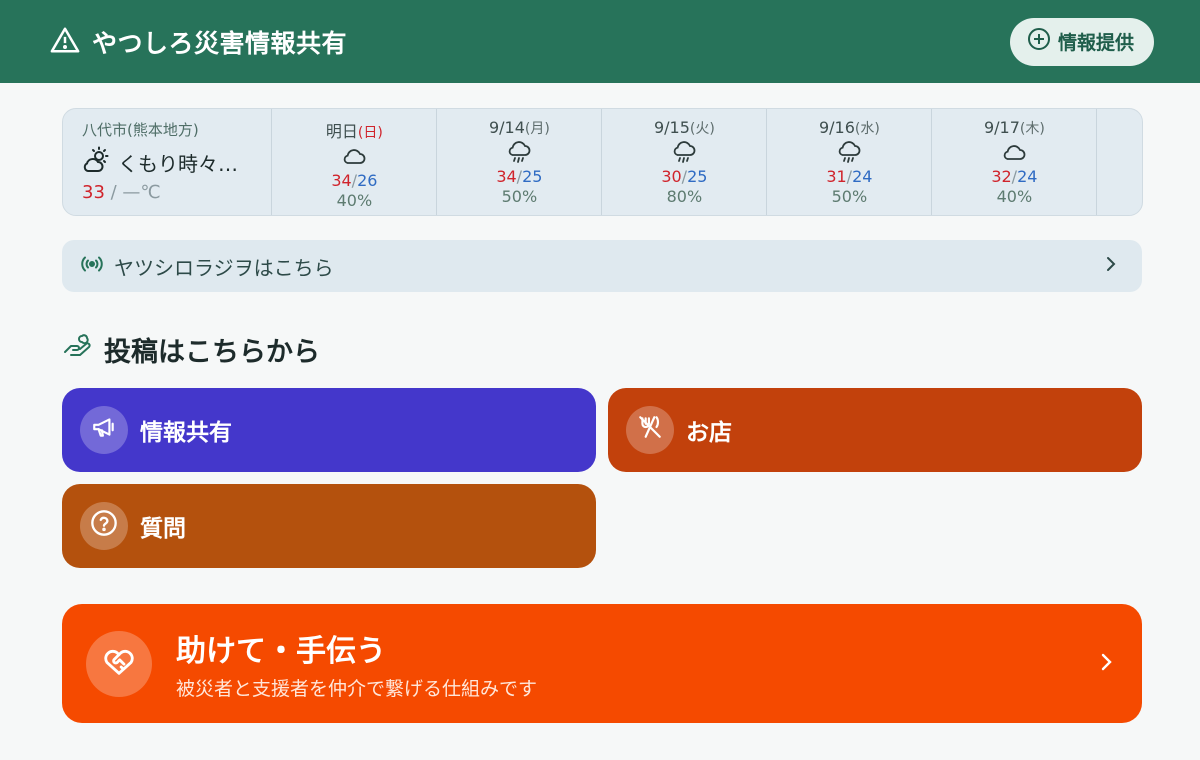  Describe the element at coordinates (329, 526) in the screenshot. I see `question-button: 質問` at that location.